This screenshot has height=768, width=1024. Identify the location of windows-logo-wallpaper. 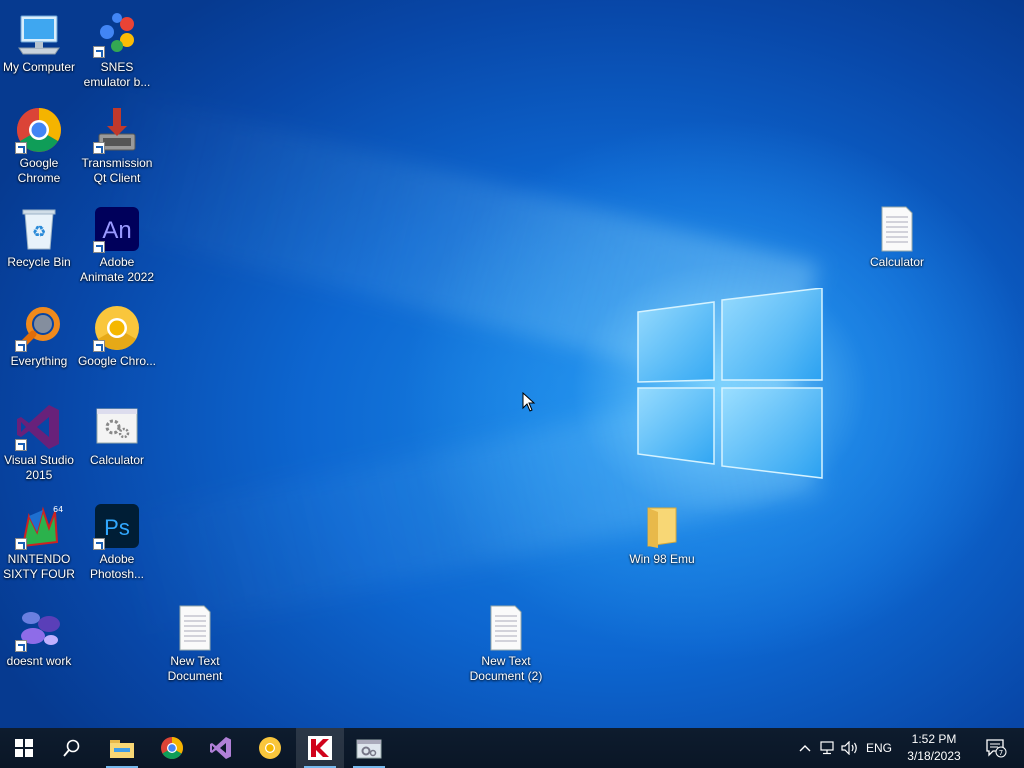
(730, 383).